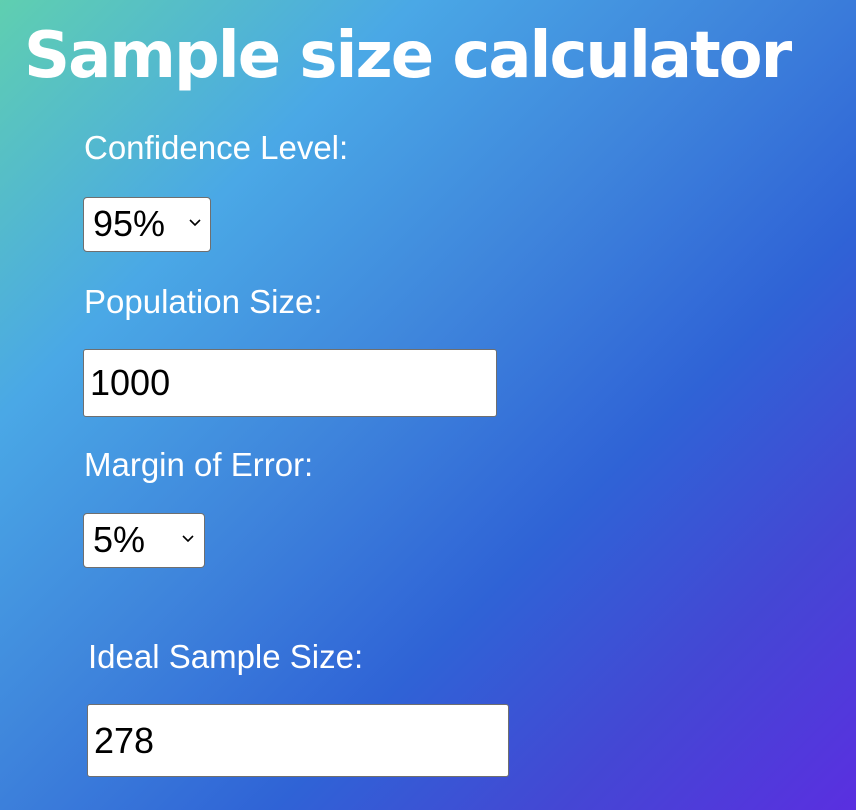  I want to click on confidence-level-select: 95%, so click(147, 224).